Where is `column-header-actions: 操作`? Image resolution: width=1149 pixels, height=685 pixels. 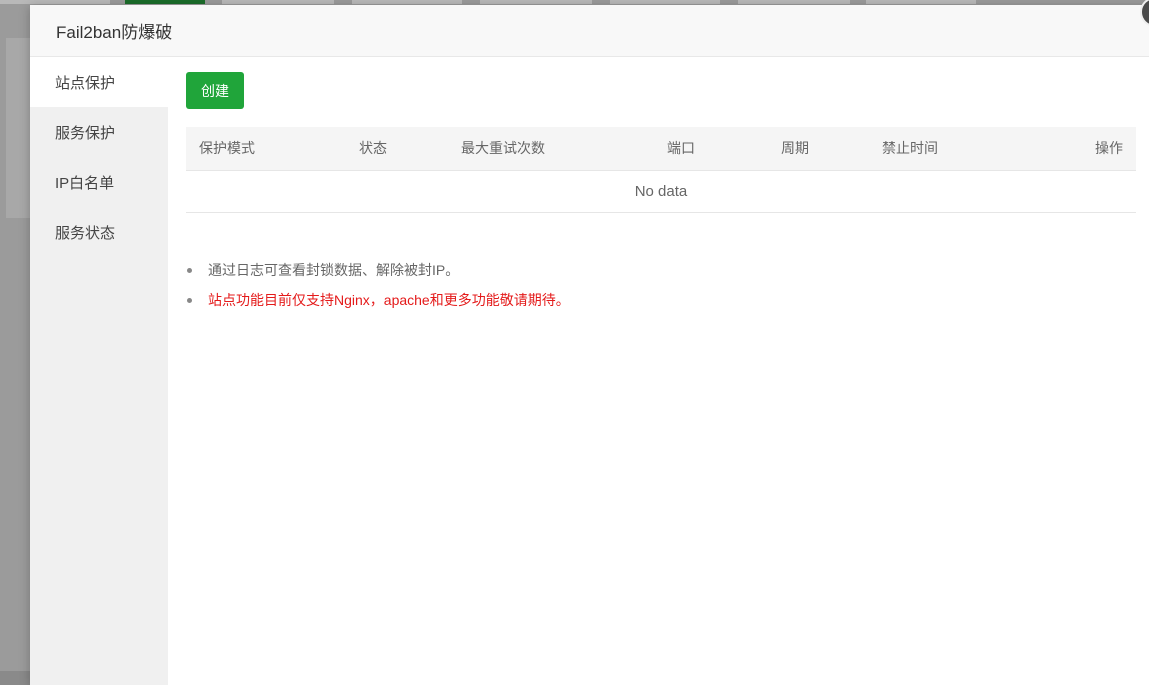
column-header-actions: 操作 is located at coordinates (1109, 148).